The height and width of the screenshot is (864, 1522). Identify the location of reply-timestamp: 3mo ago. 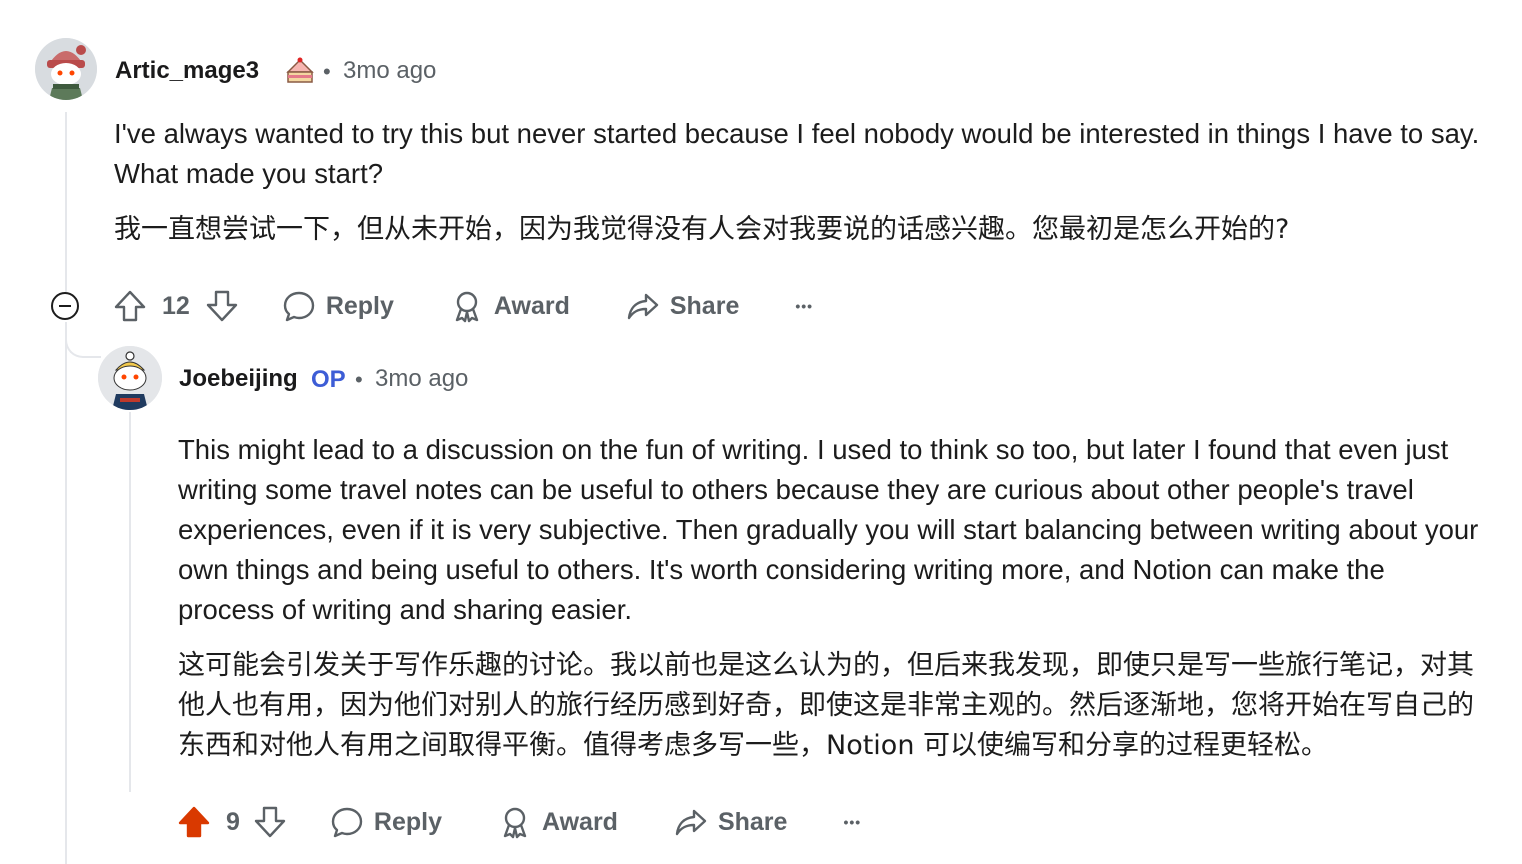
(421, 379).